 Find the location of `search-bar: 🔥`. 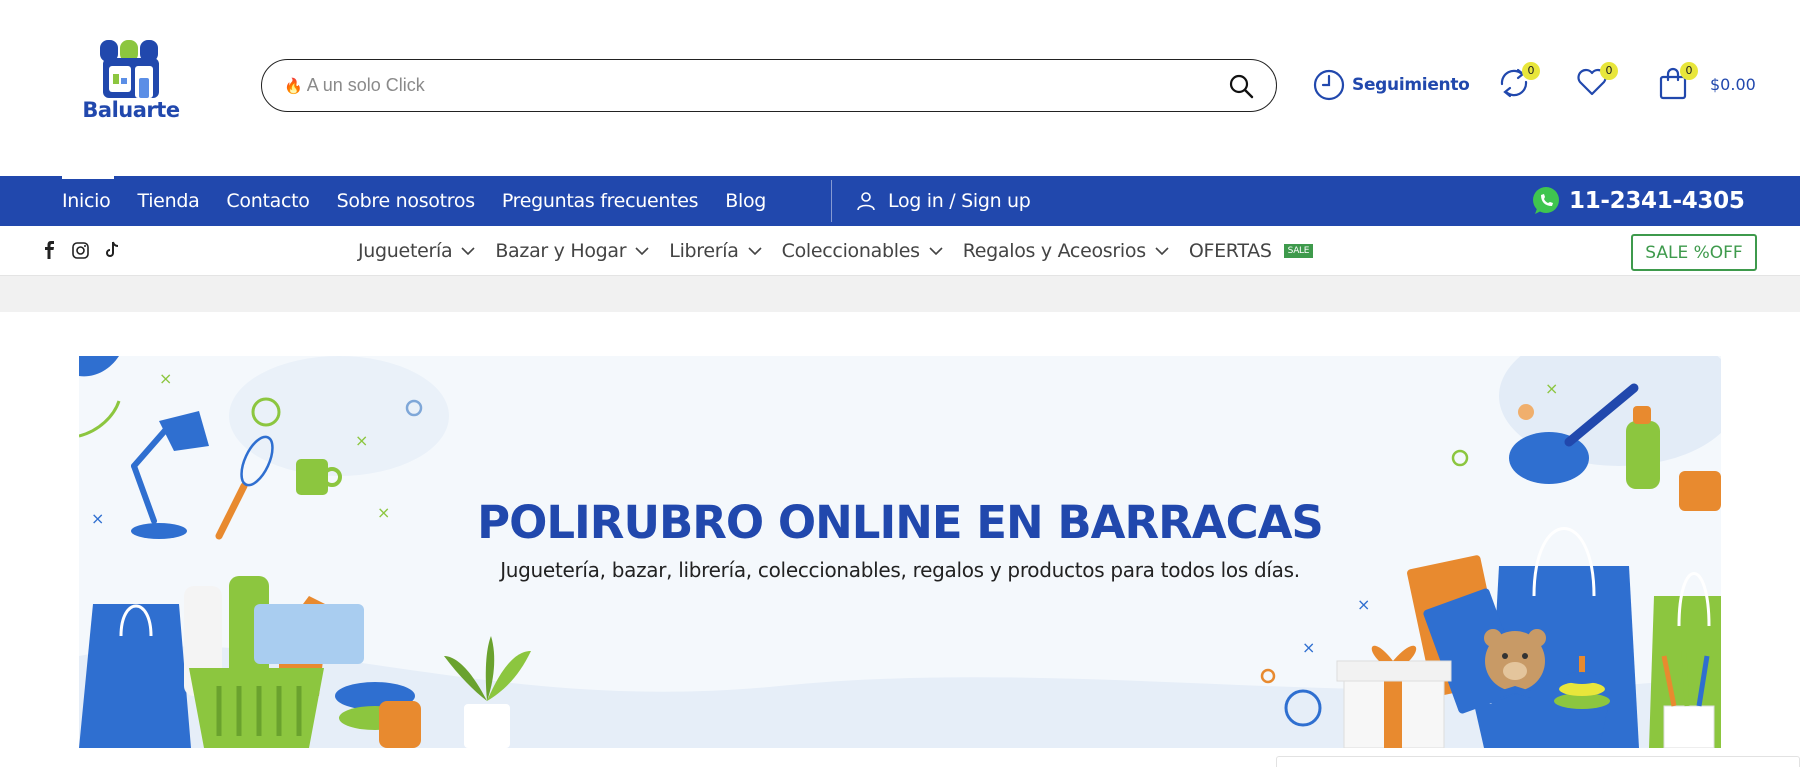

search-bar: 🔥 is located at coordinates (769, 85).